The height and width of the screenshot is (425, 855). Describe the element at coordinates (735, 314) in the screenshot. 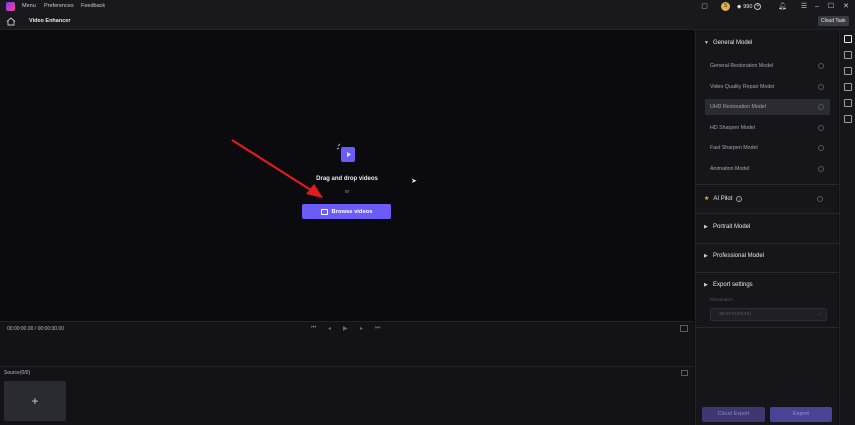

I see `resolution-value: 3840*2160(4K)` at that location.